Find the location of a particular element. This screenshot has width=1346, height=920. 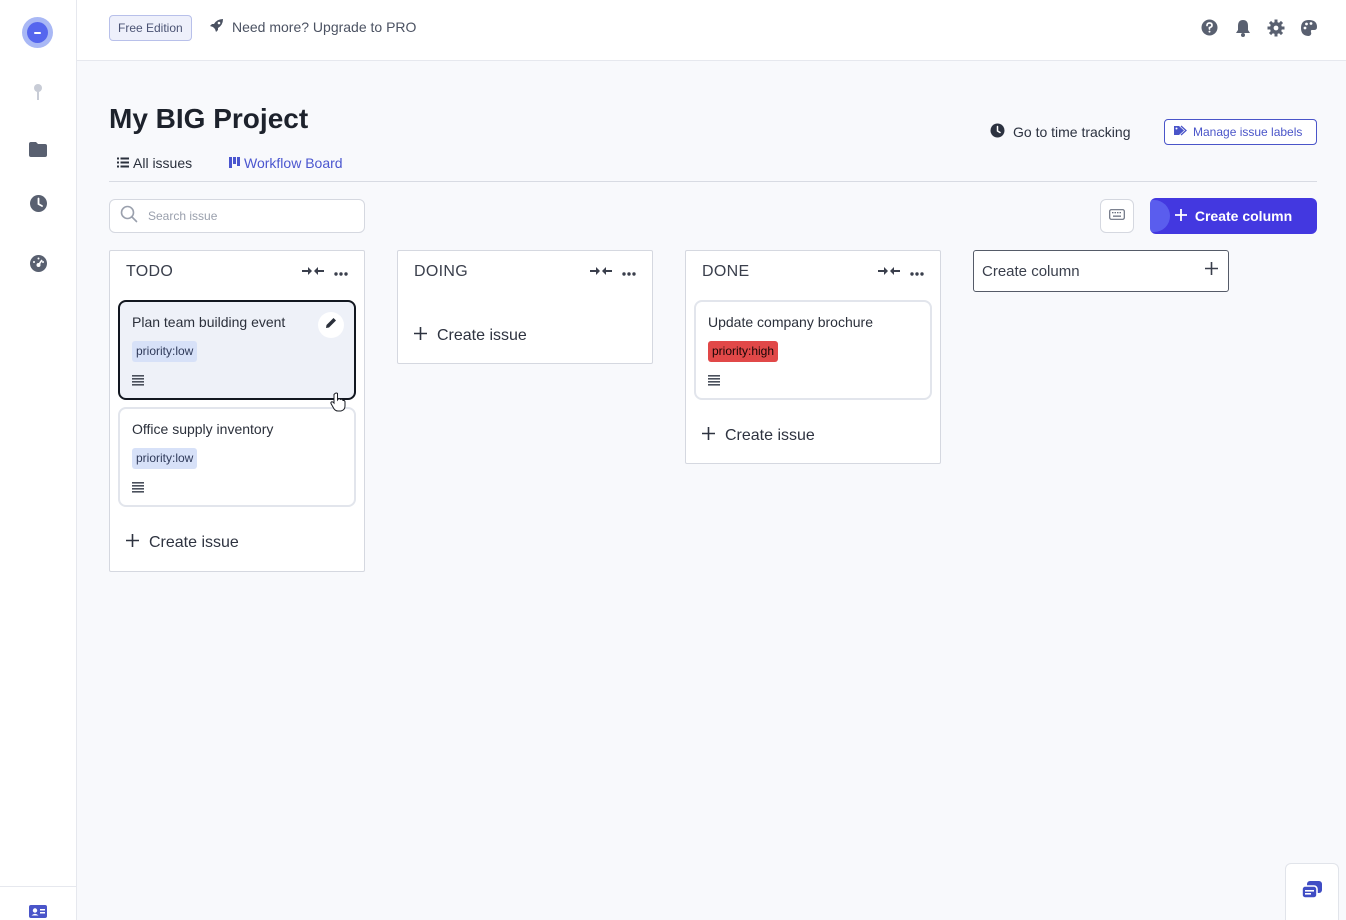

hand-cursor-icon is located at coordinates (338, 404).